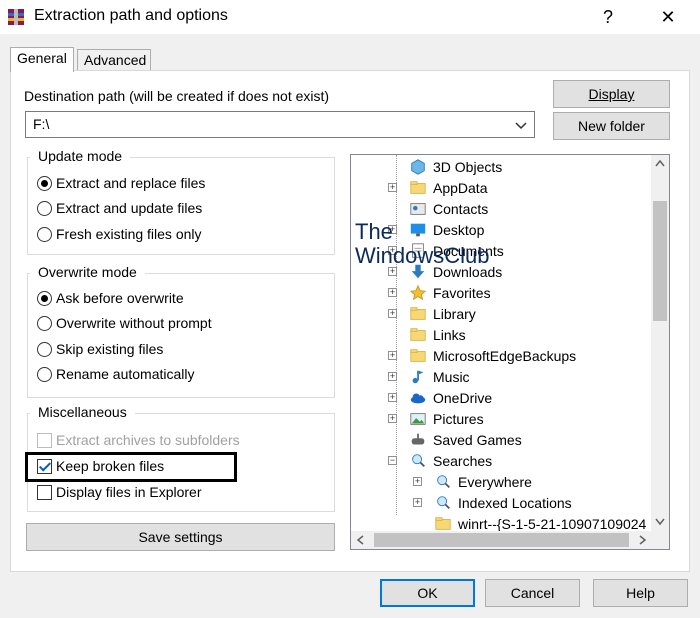 The image size is (700, 618). What do you see at coordinates (120, 298) in the screenshot?
I see `radio-label: Ask before overwrite` at bounding box center [120, 298].